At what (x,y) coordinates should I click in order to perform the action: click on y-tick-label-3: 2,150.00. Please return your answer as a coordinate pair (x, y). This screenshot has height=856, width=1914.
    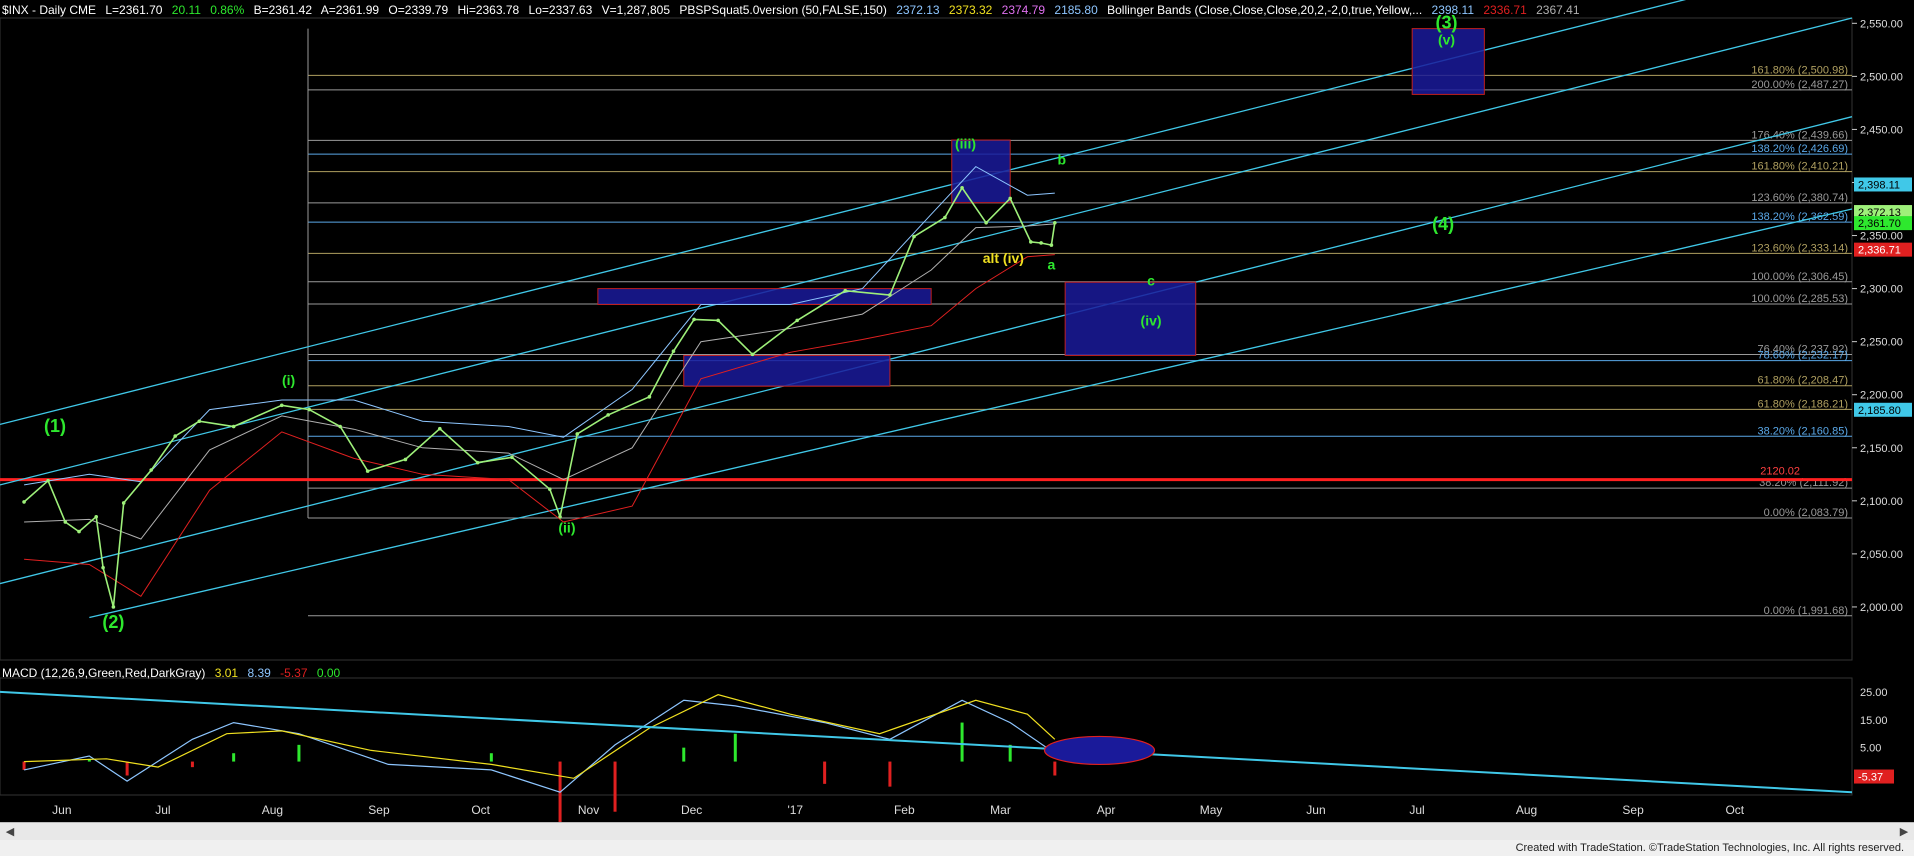
    Looking at the image, I should click on (1881, 449).